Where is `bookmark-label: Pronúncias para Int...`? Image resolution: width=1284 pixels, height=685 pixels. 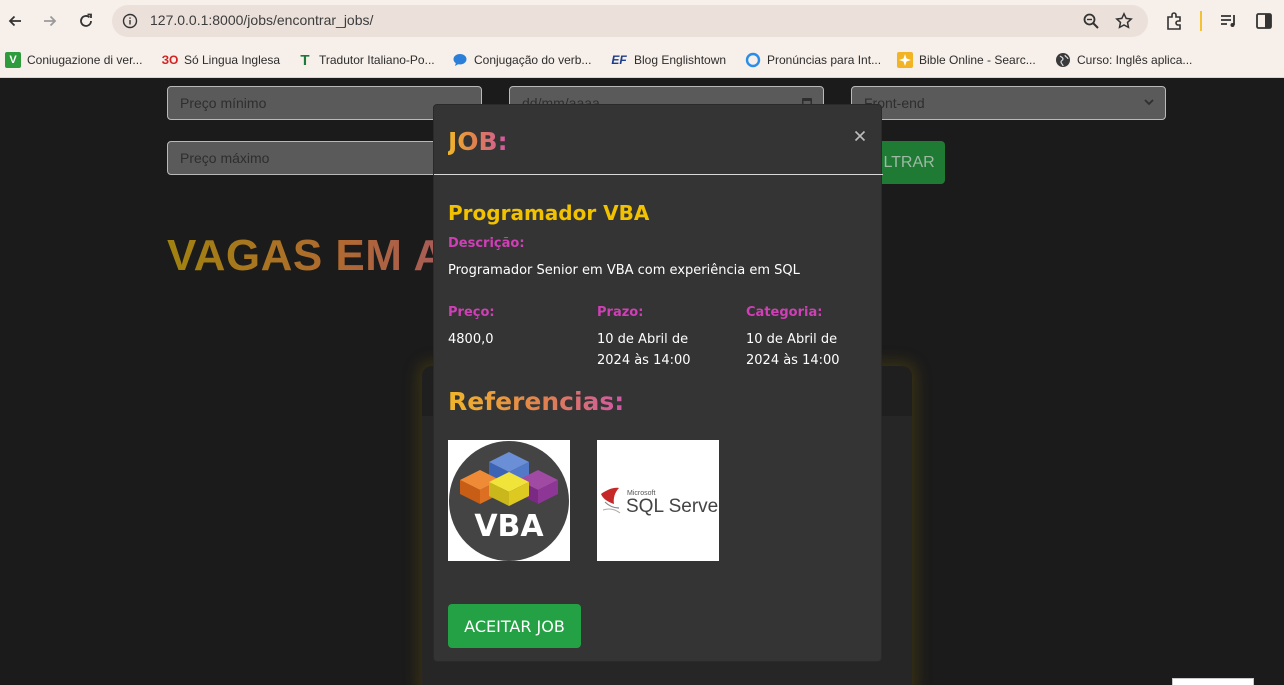 bookmark-label: Pronúncias para Int... is located at coordinates (824, 60).